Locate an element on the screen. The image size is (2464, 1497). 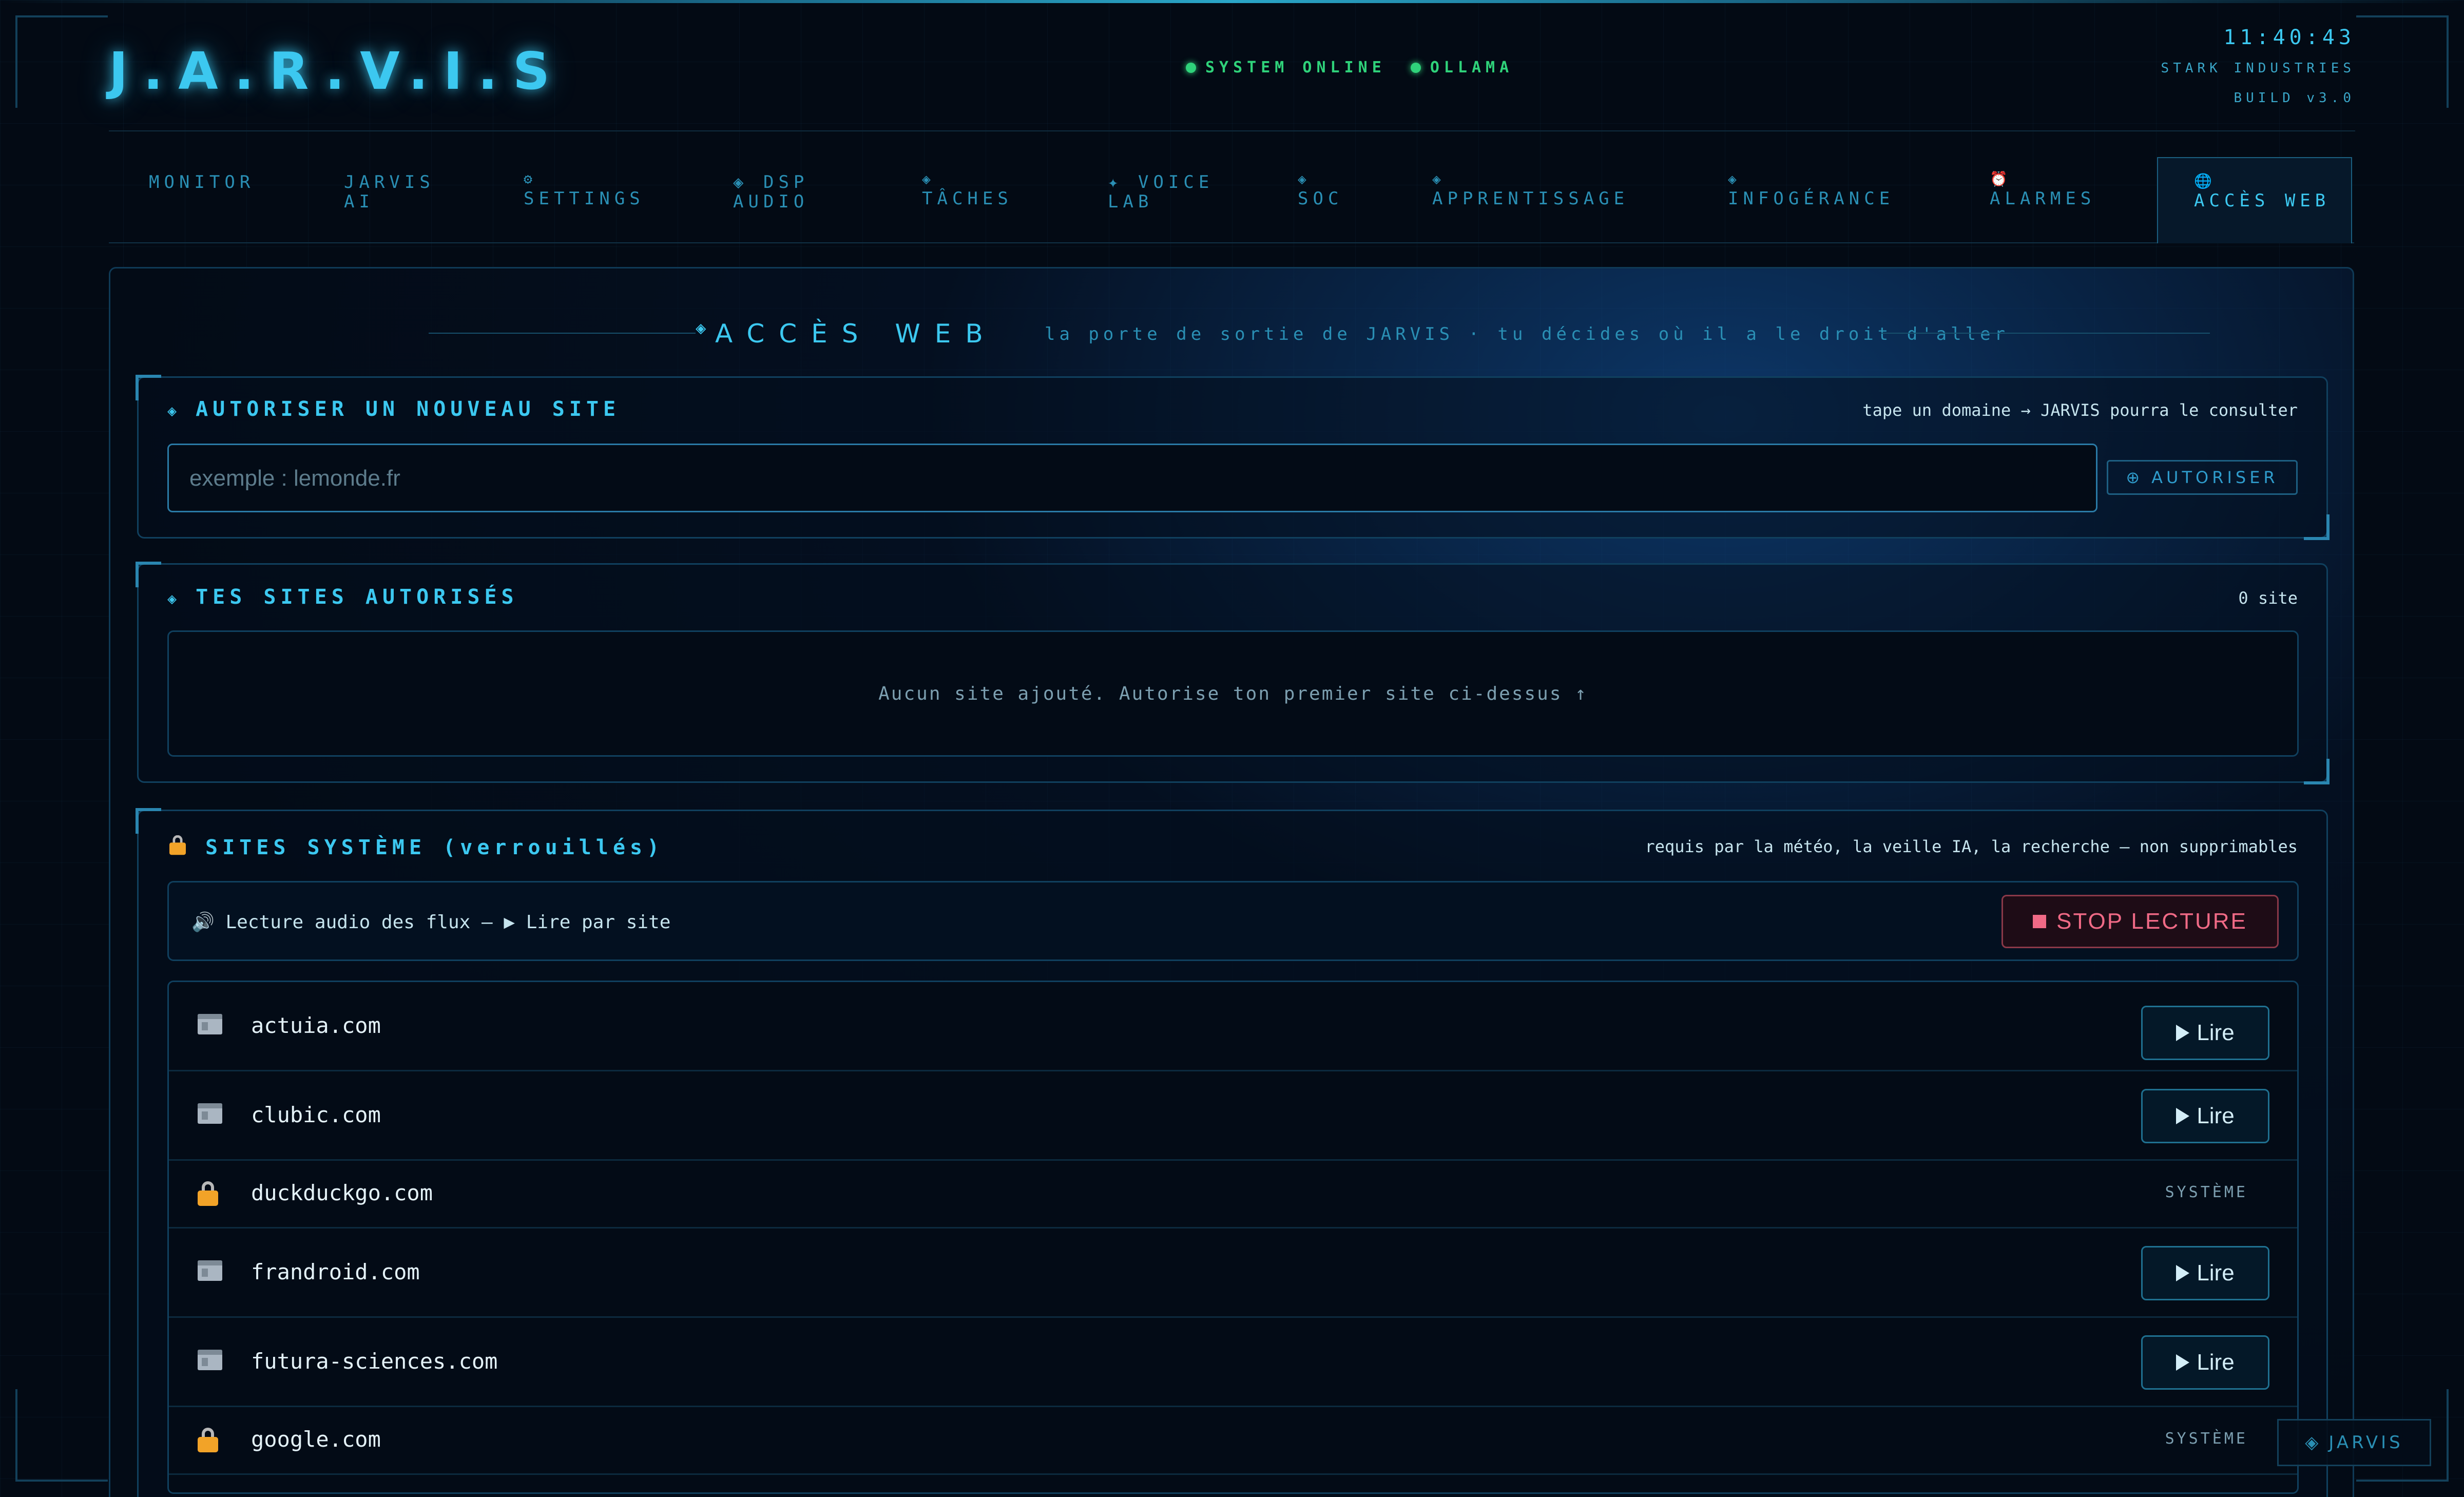
tab-apprentissage: ◈ APPRENTISSAGE is located at coordinates (1530, 188).